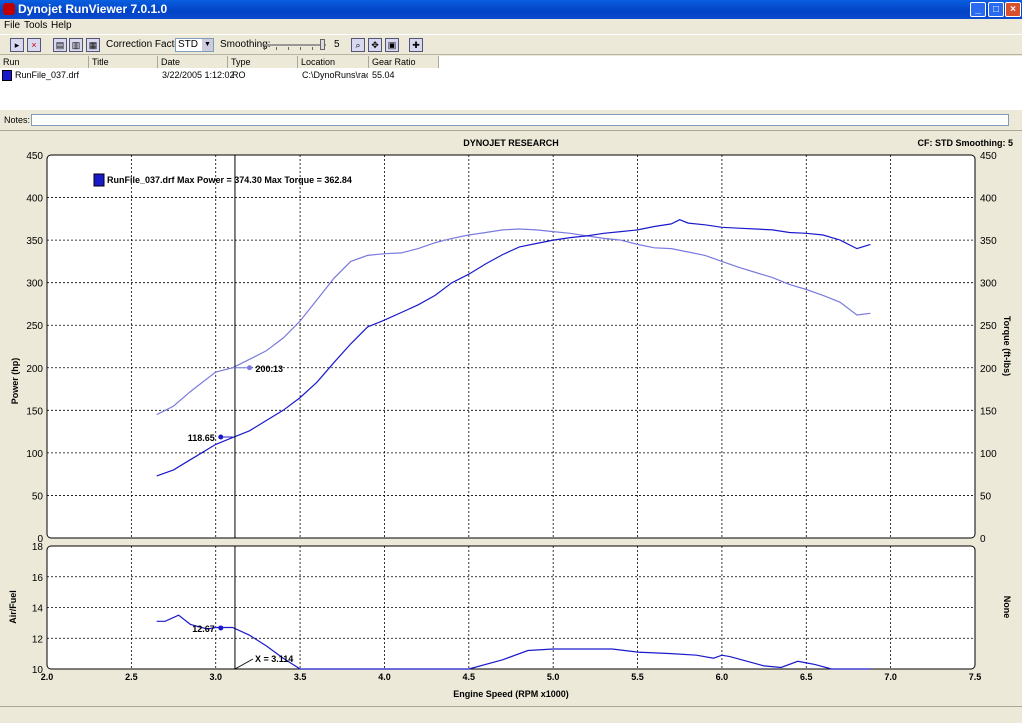 This screenshot has height=723, width=1022. What do you see at coordinates (511, 694) in the screenshot?
I see `x-axis-label: Engine Speed (RPM x1000)` at bounding box center [511, 694].